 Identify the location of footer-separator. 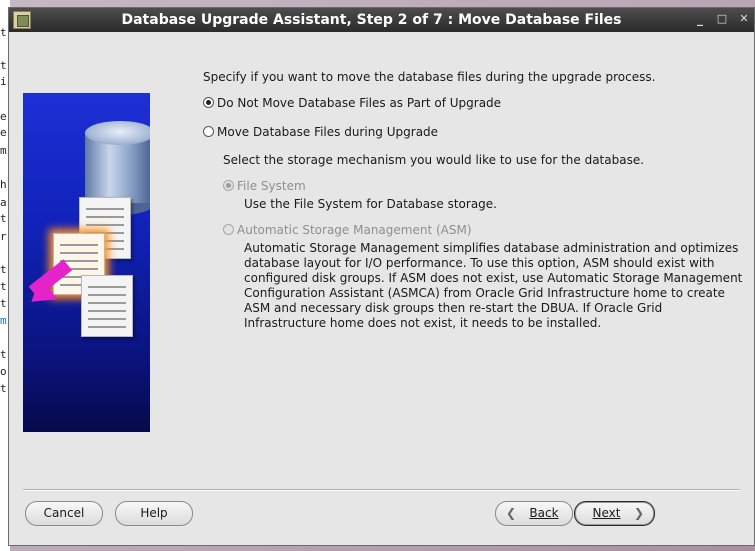
(381, 490).